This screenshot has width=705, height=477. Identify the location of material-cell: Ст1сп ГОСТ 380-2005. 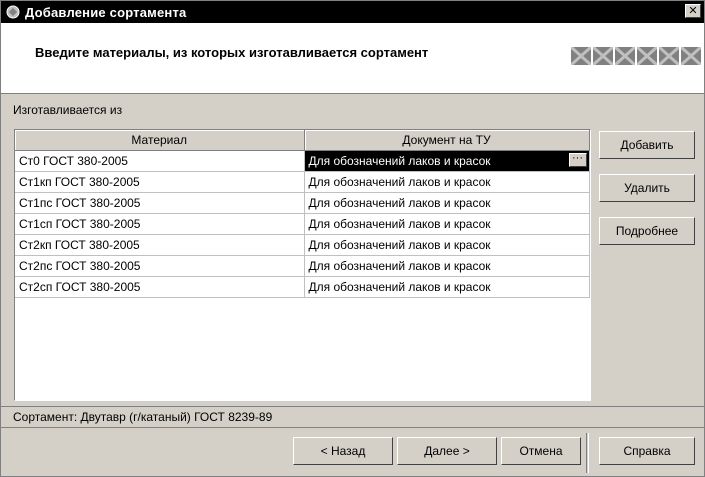
(160, 224).